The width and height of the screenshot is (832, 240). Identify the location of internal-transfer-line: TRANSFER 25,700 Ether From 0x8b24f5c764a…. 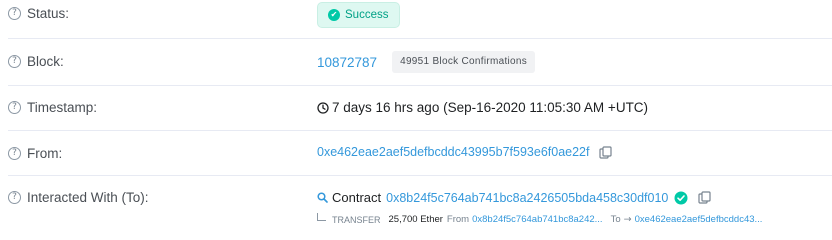
(540, 219).